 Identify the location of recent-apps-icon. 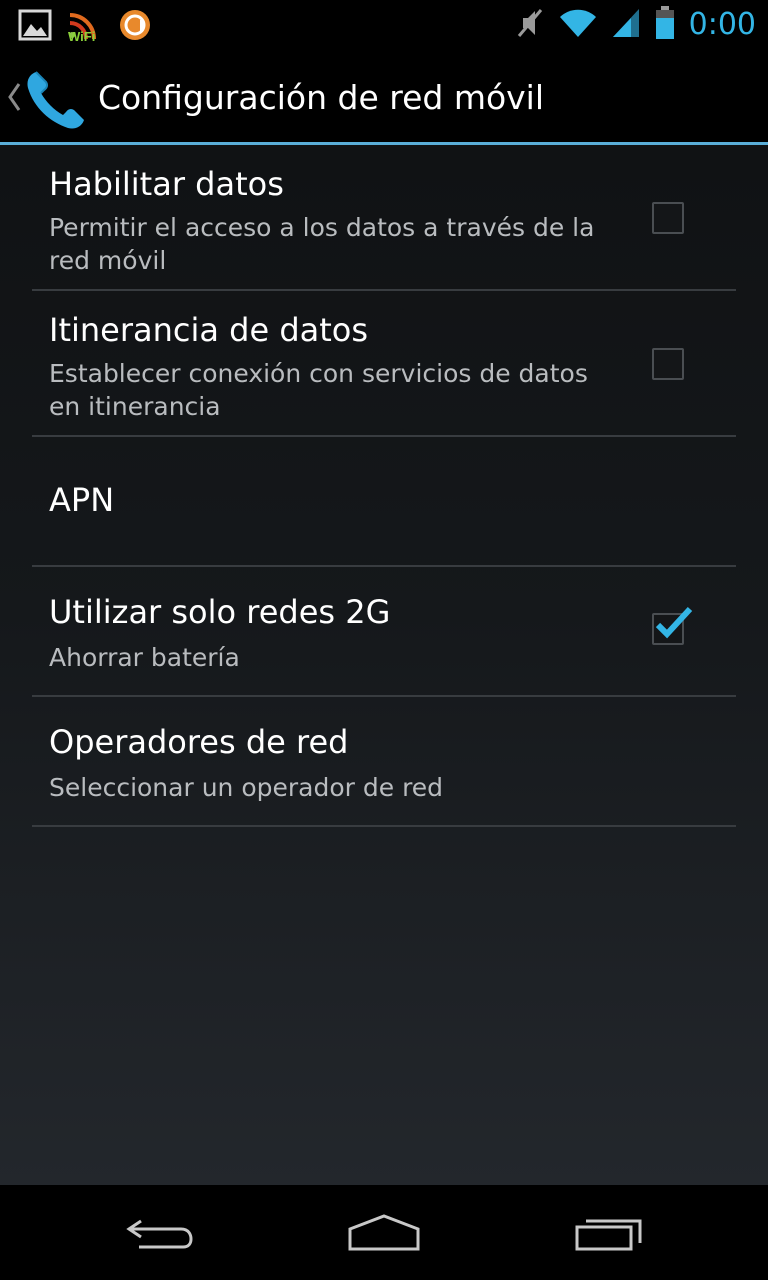
(608, 1234).